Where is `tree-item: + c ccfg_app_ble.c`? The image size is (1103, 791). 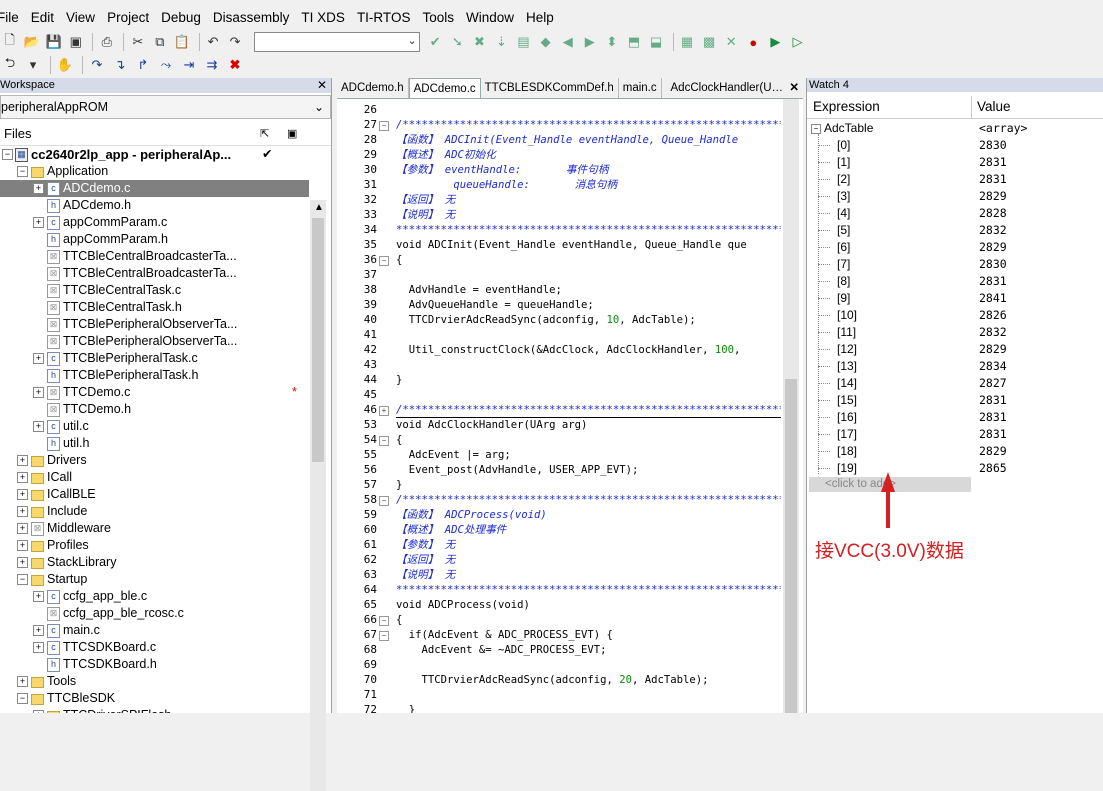
tree-item: + c ccfg_app_ble.c is located at coordinates (154, 596).